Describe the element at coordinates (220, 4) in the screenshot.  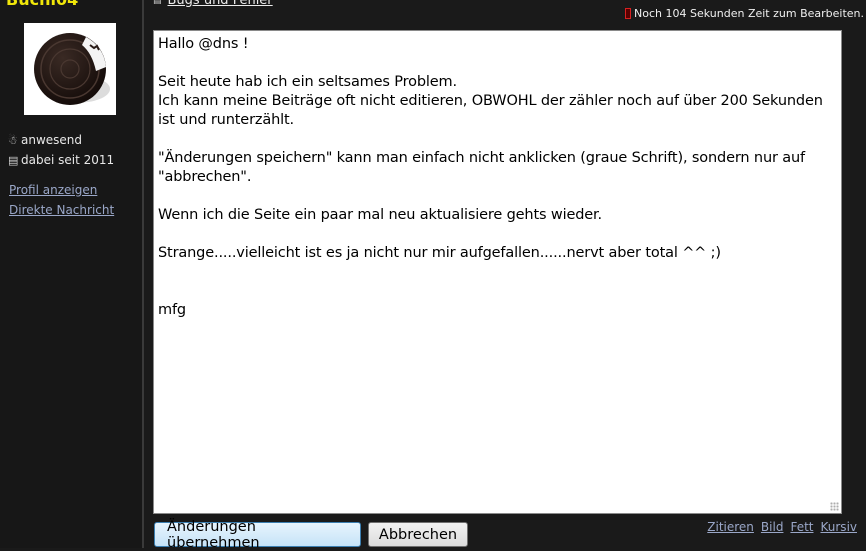
I see `breadcrumb-link: Bugs und Fehler` at that location.